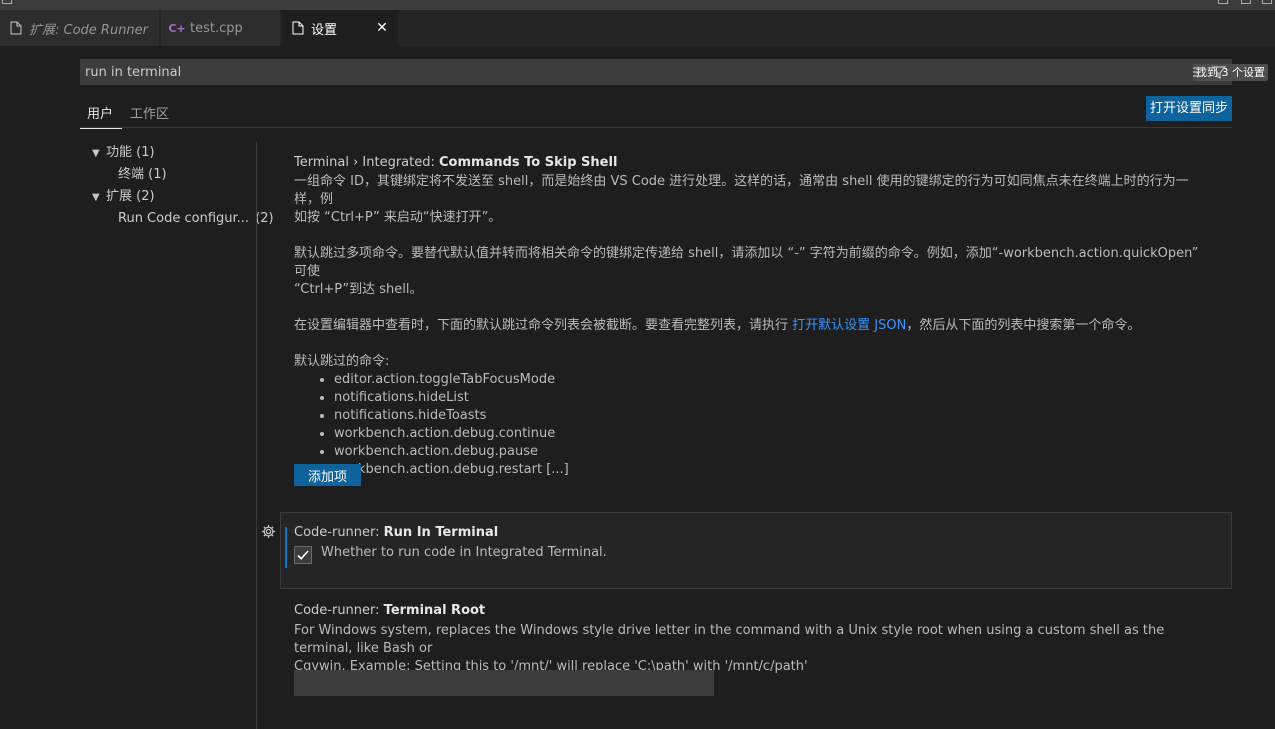 The width and height of the screenshot is (1275, 729). What do you see at coordinates (382, 28) in the screenshot?
I see `close-icon: ✕` at bounding box center [382, 28].